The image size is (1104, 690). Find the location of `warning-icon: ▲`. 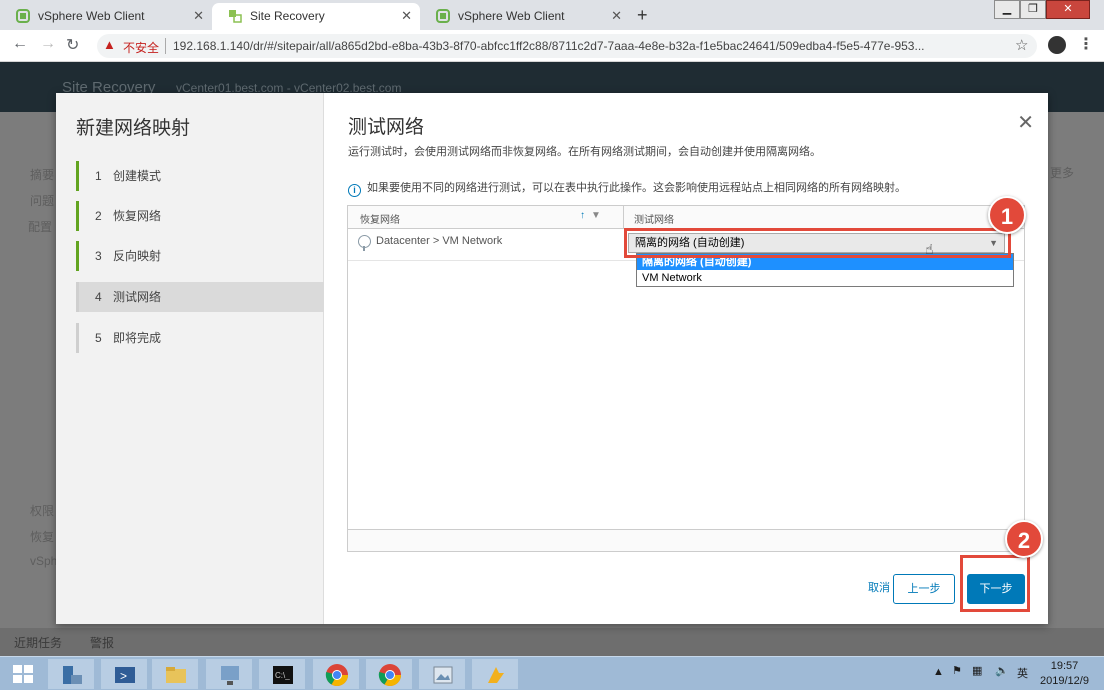

warning-icon: ▲ is located at coordinates (109, 44).